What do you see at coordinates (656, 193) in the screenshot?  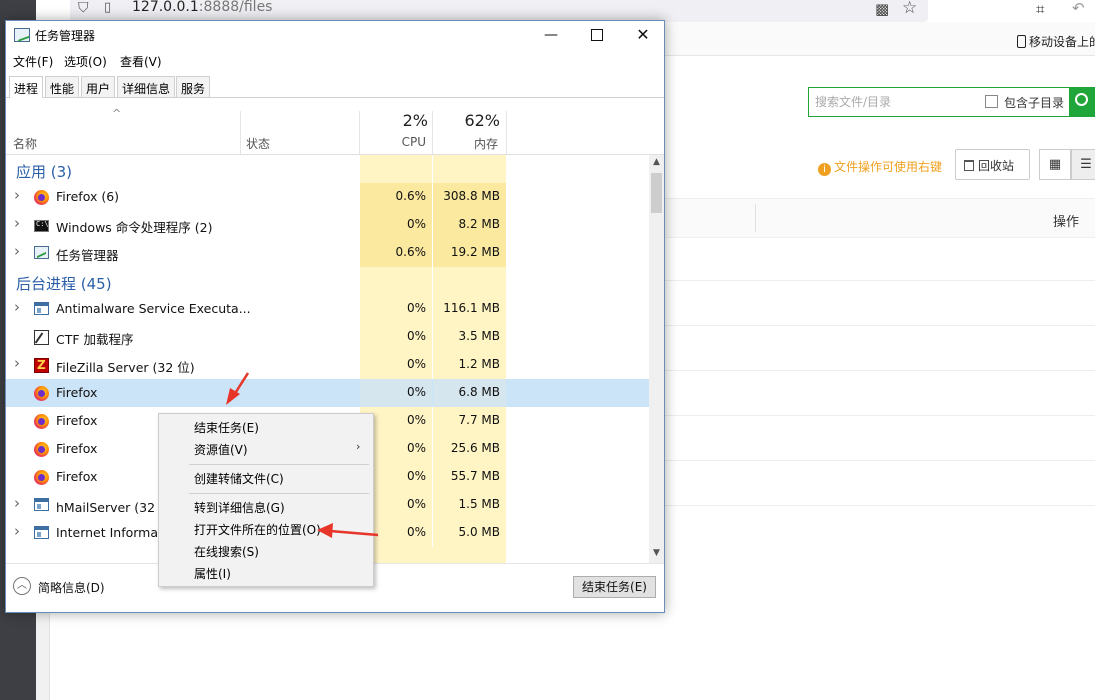 I see `scroll-thumb` at bounding box center [656, 193].